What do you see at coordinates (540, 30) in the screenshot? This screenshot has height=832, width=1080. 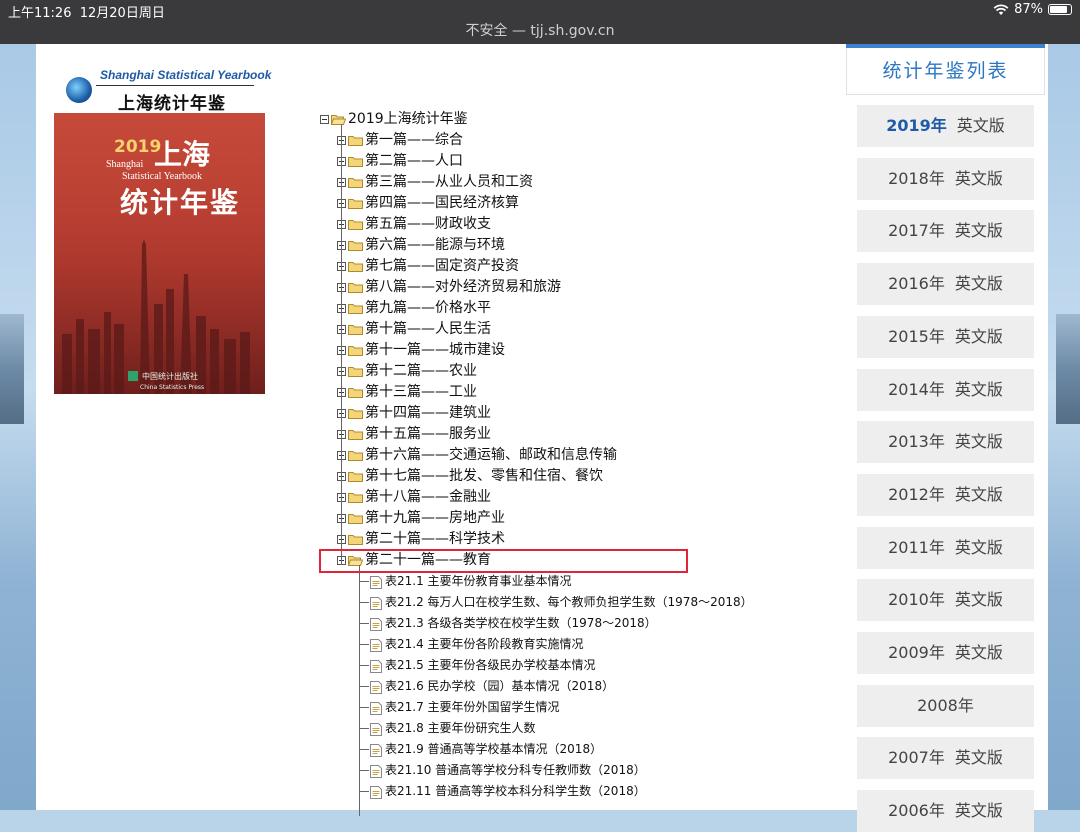 I see `url-bar: 不安全 — tjj.sh.gov.cn` at bounding box center [540, 30].